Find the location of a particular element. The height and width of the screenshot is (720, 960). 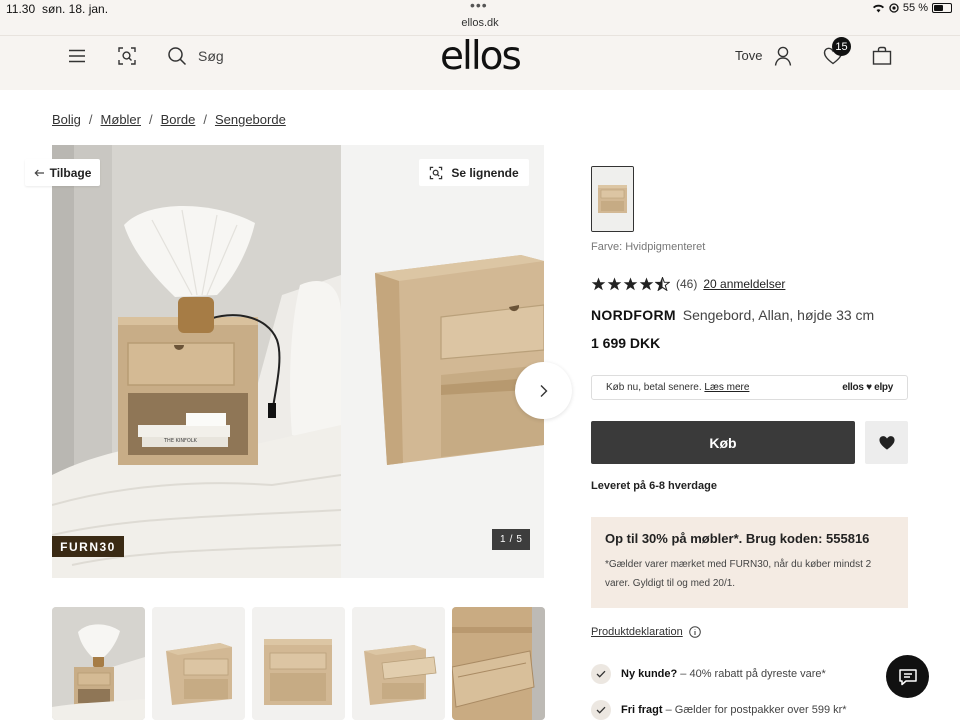

product-title: NORDFORM Sengebord, Allan, højde 33 cm is located at coordinates (732, 315).